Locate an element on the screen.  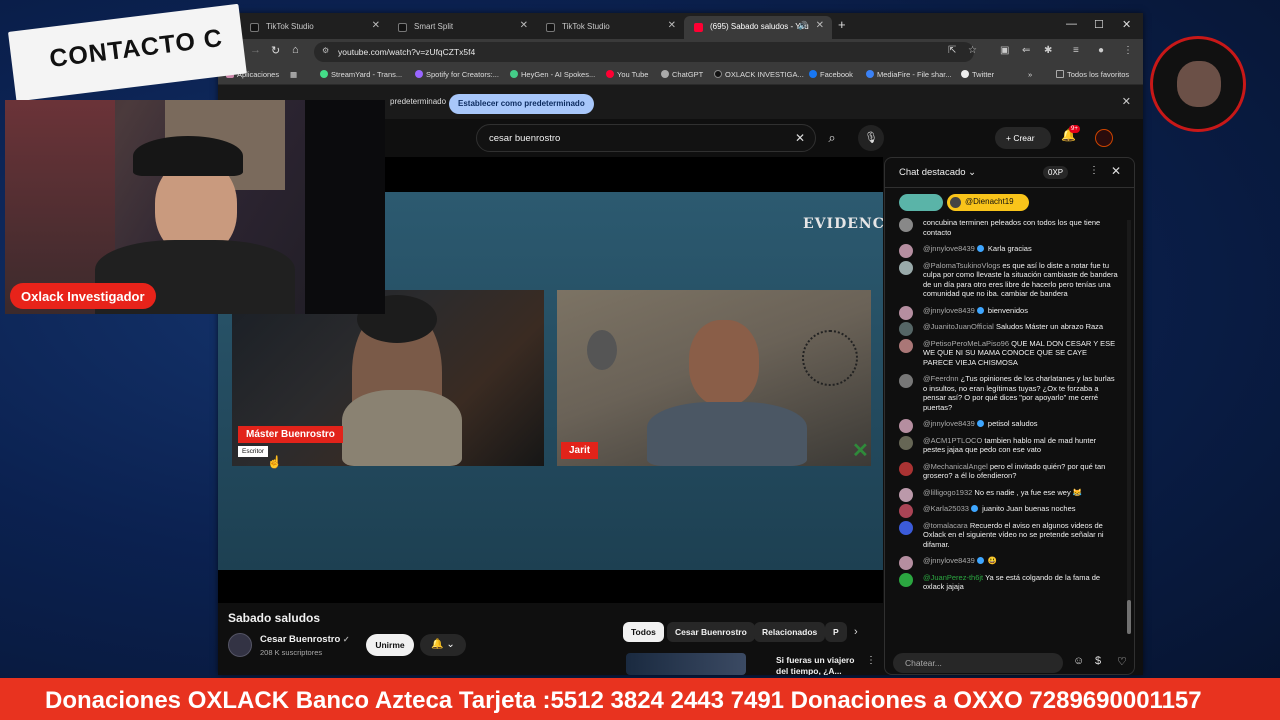
site-info-icon: ⚙ is located at coordinates (325, 50).